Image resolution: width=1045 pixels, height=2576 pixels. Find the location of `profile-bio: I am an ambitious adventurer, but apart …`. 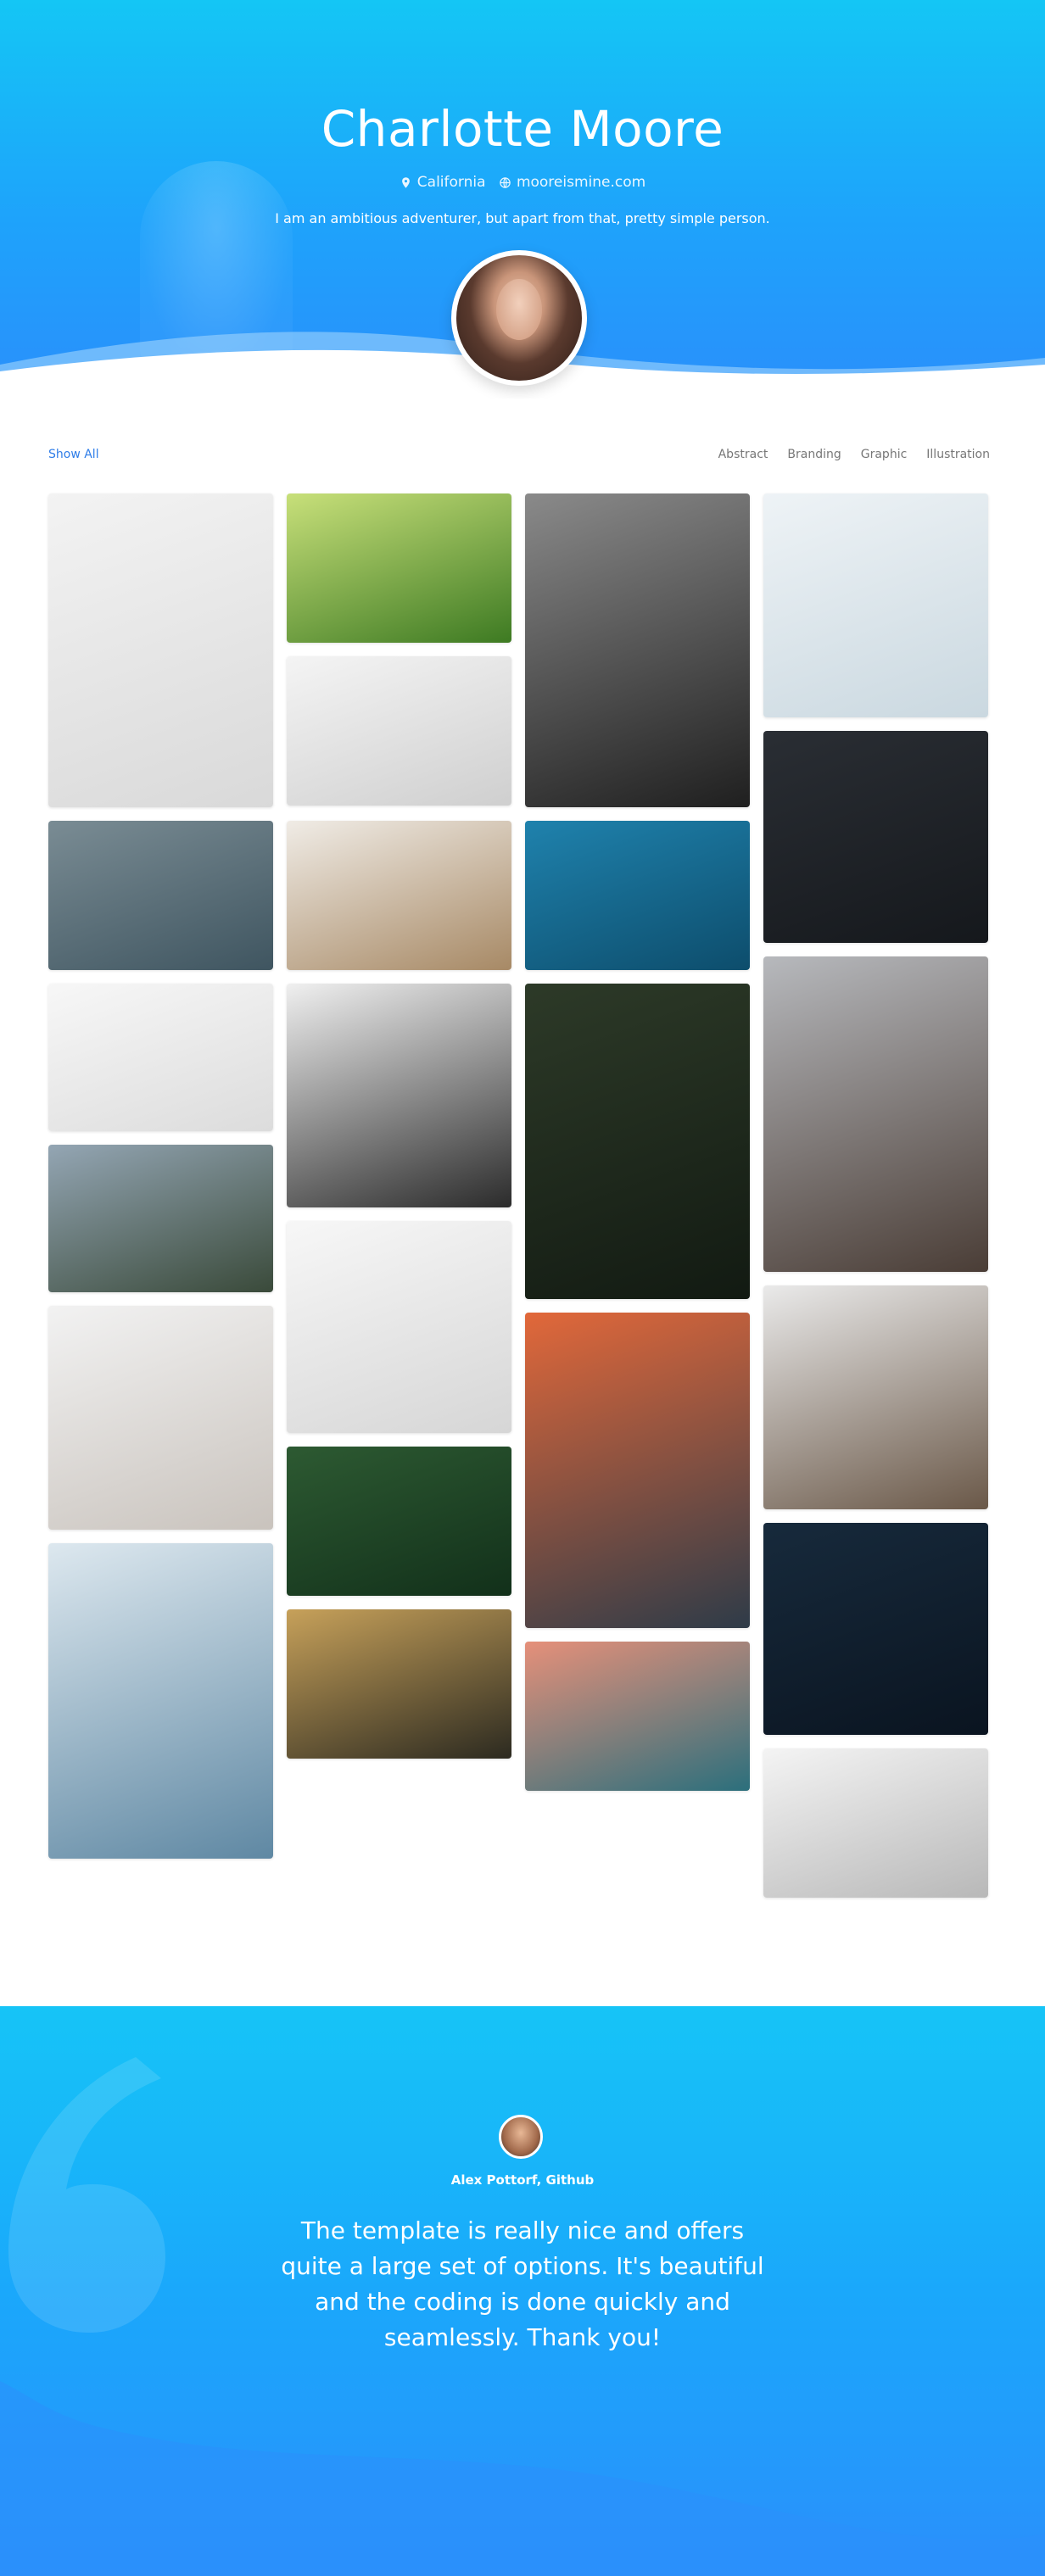

profile-bio: I am an ambitious adventurer, but apart … is located at coordinates (522, 218).